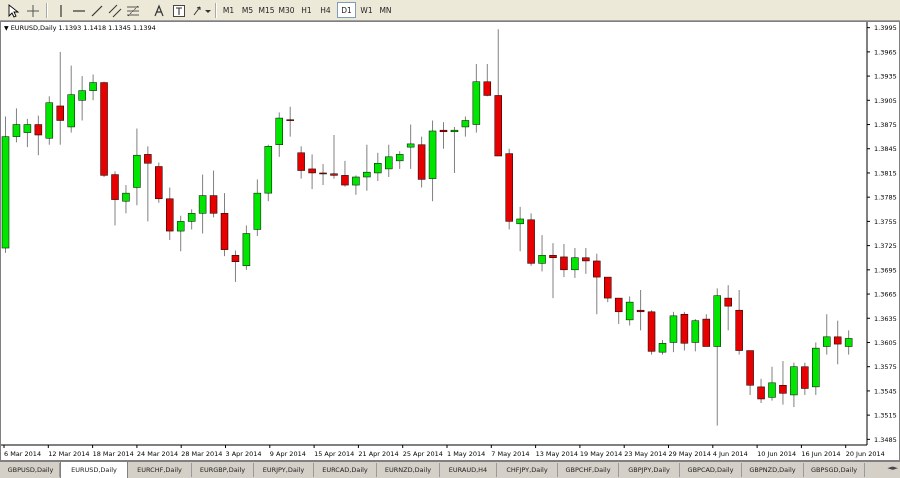  I want to click on date-label: 3 Apr 2014, so click(244, 454).